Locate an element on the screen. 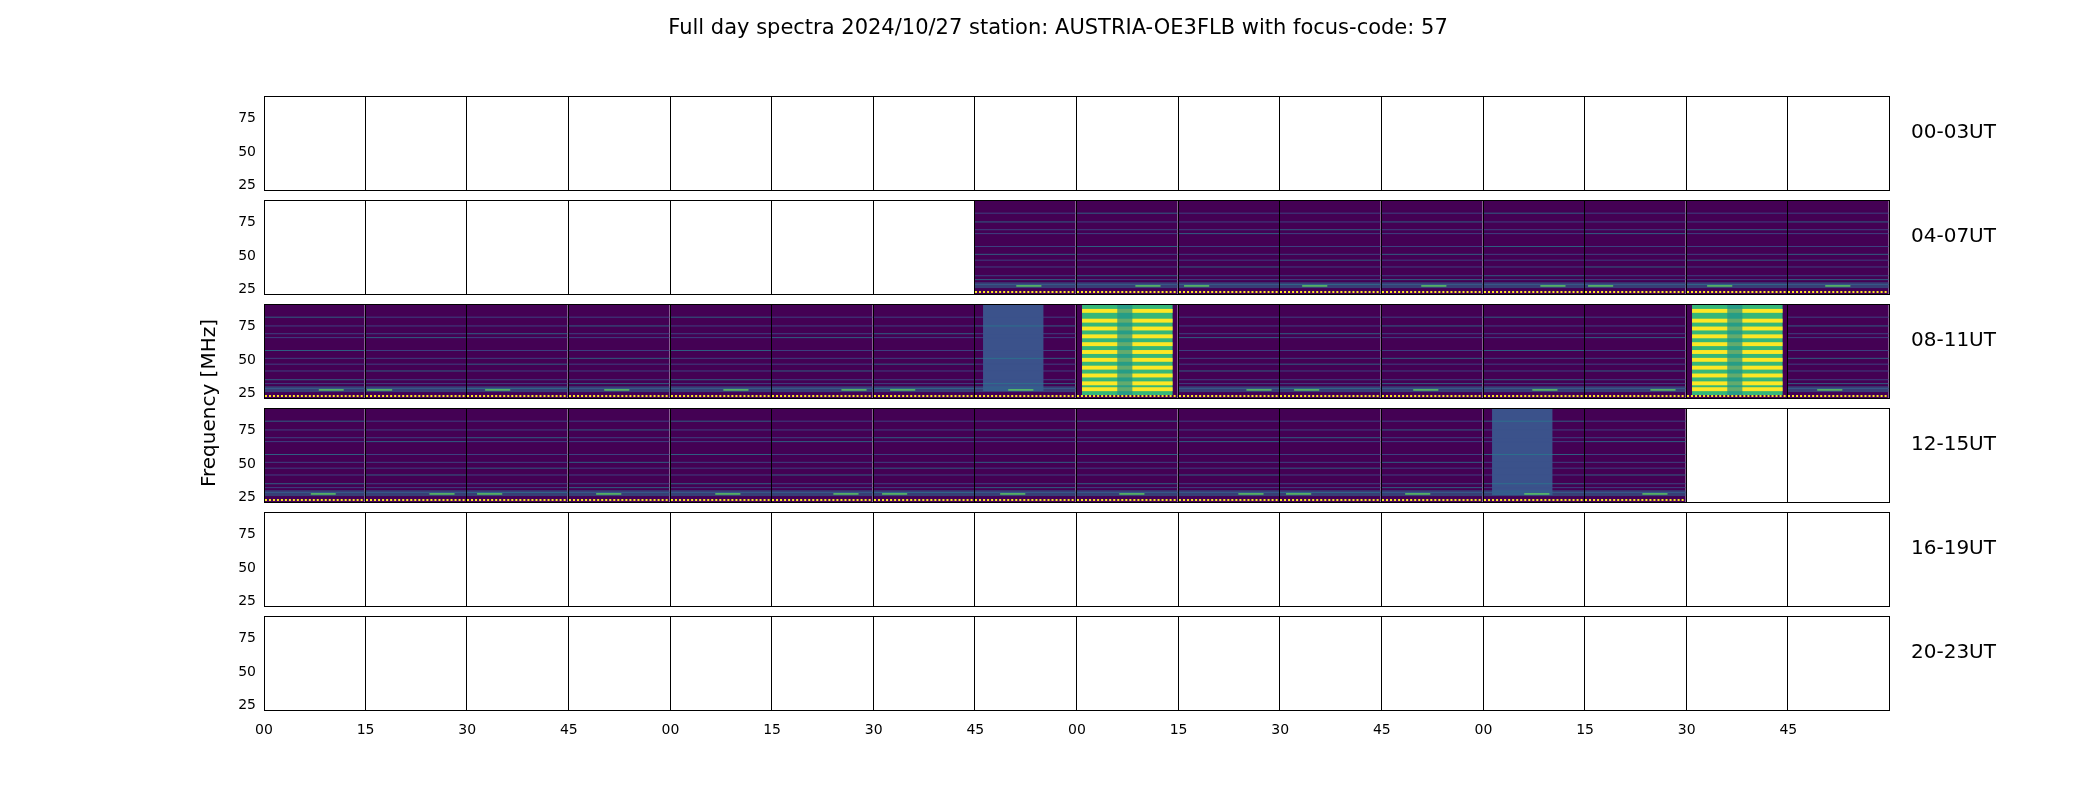 This screenshot has width=2100, height=800. row-time-label: 08-11UT is located at coordinates (1953, 339).